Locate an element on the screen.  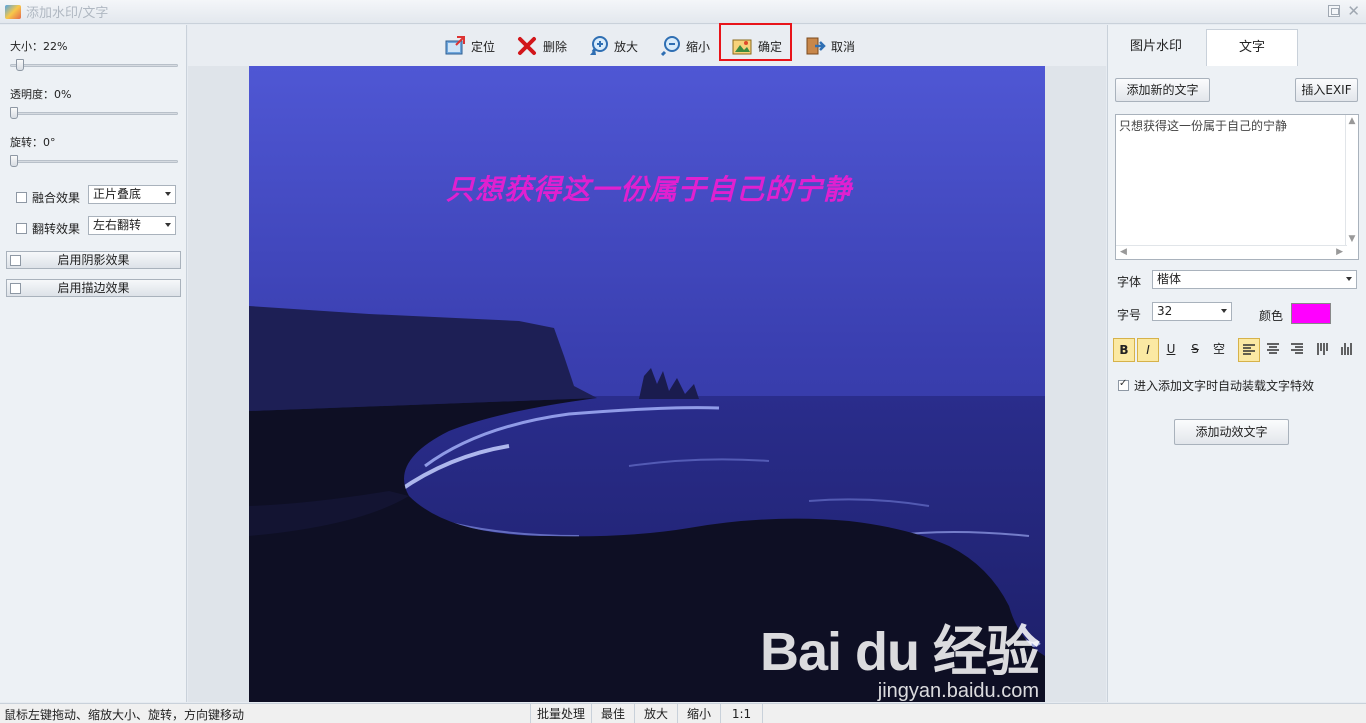
flip-effect-label: 翻转效果 is located at coordinates (56, 229).